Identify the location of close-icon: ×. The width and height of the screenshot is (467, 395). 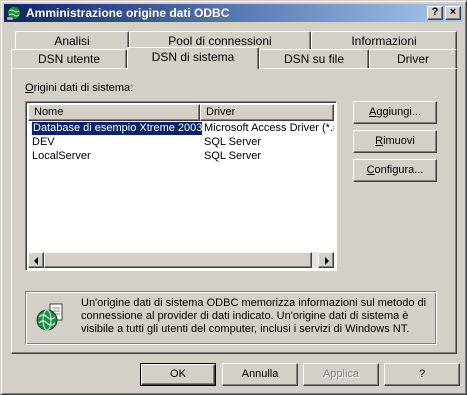
(453, 12).